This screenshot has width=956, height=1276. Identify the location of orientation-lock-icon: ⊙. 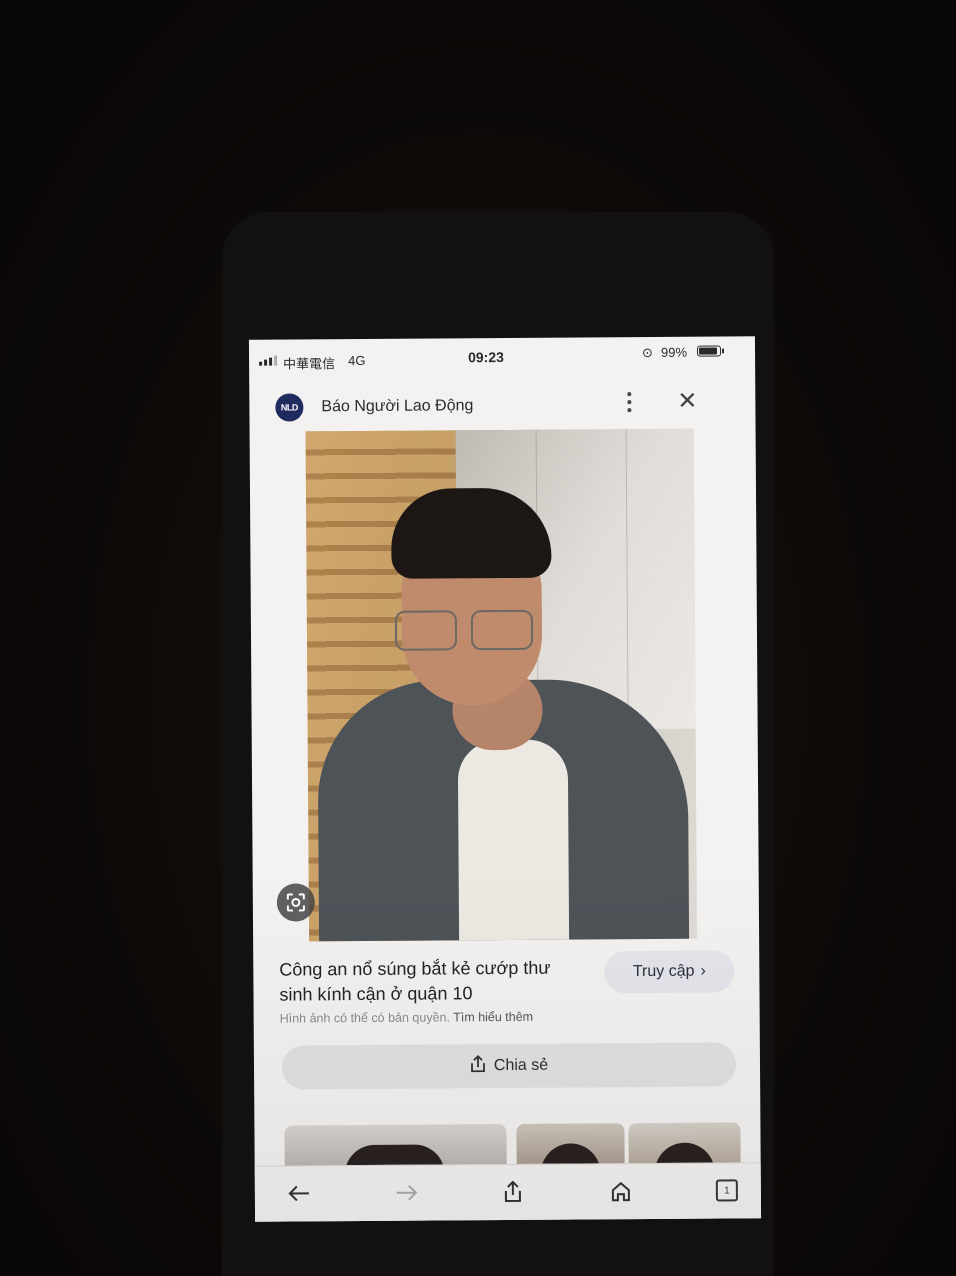
(647, 352).